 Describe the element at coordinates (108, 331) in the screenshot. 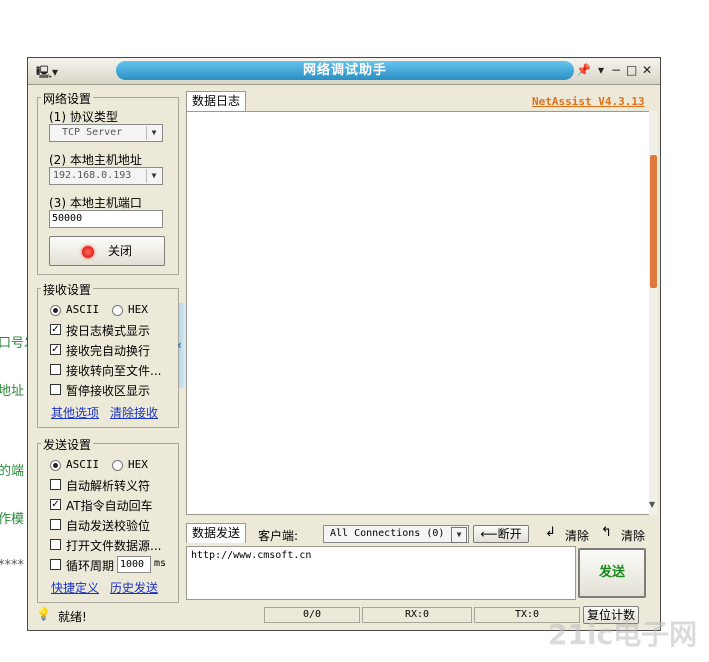

I see `receive-option-label: 按日志模式显示` at that location.